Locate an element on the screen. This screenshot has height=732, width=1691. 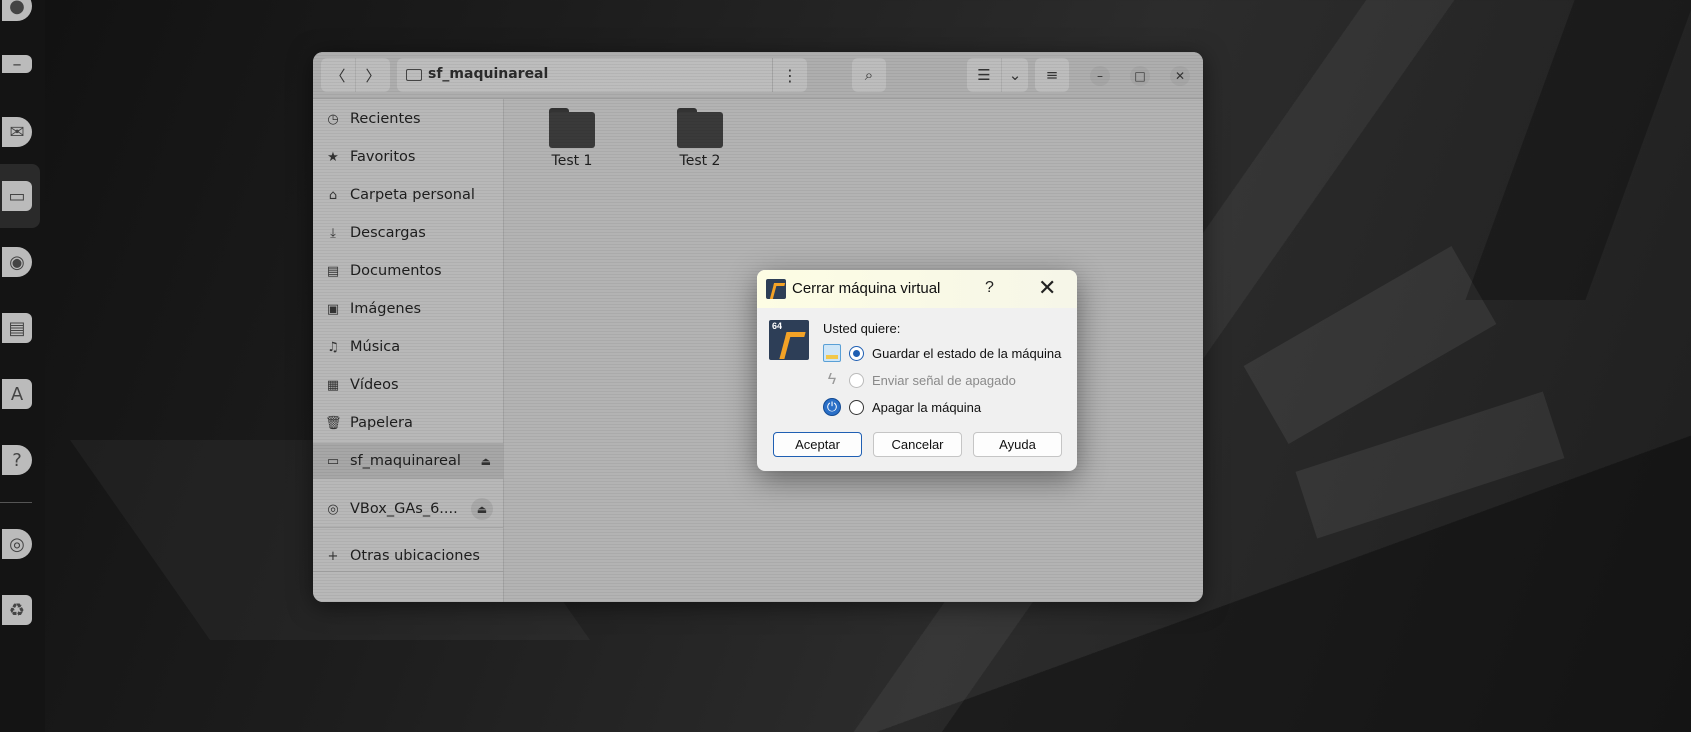
accept-button: Aceptar is located at coordinates (817, 444).